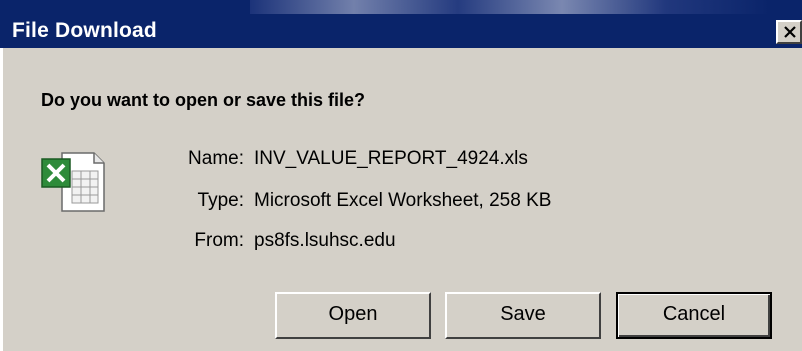  What do you see at coordinates (203, 100) in the screenshot?
I see `prompt-text: Do you want to open or save this file?` at bounding box center [203, 100].